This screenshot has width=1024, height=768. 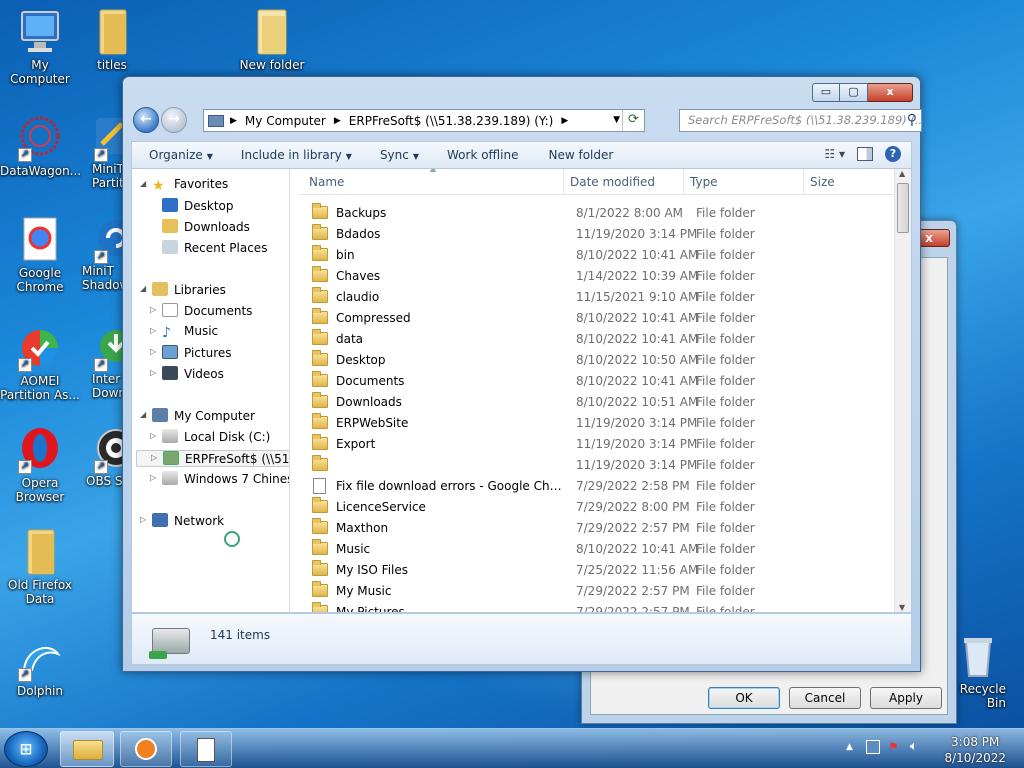 I want to click on nav-desktop: Desktop, so click(x=198, y=205).